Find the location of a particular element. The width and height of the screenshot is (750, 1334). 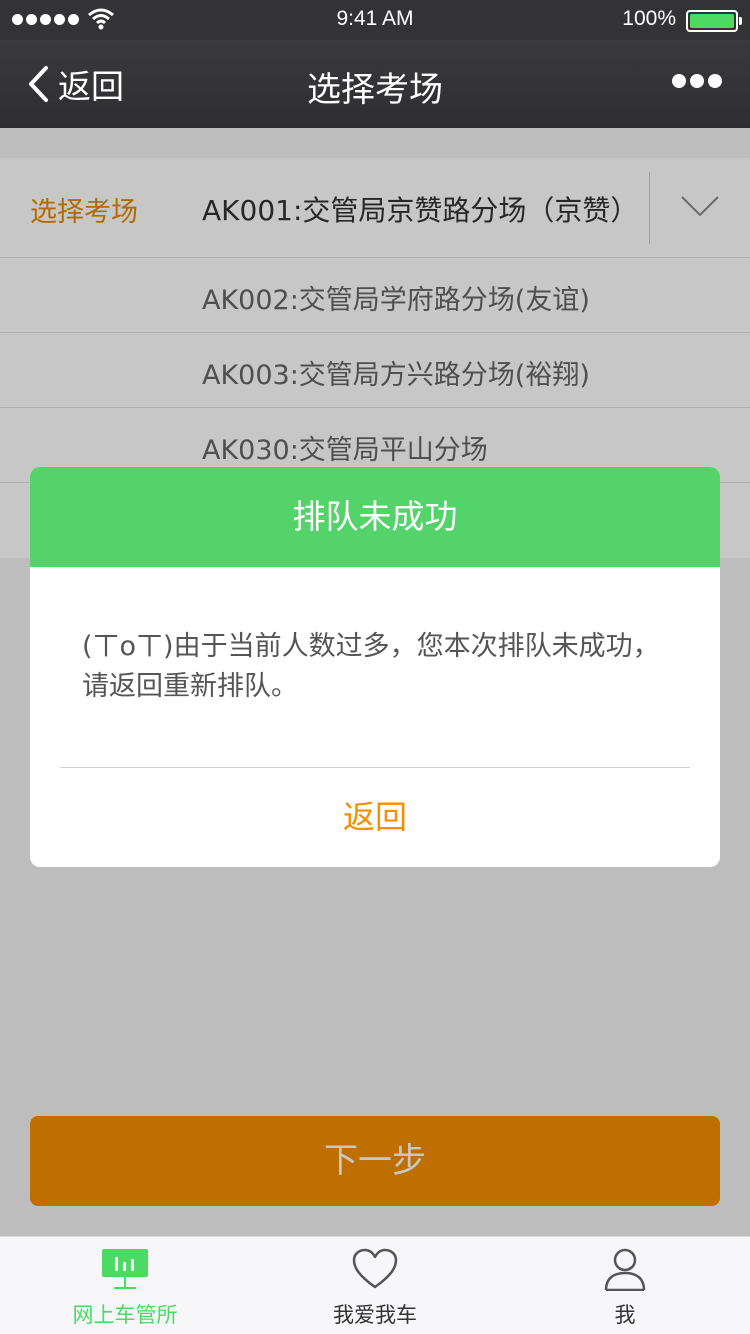

tab-me: 我 is located at coordinates (625, 1285).